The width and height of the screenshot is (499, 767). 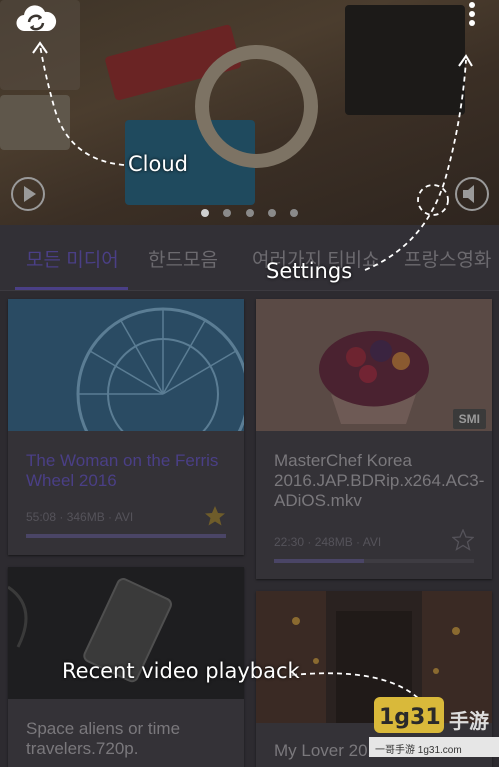 What do you see at coordinates (158, 164) in the screenshot?
I see `annotation-cloud: Cloud` at bounding box center [158, 164].